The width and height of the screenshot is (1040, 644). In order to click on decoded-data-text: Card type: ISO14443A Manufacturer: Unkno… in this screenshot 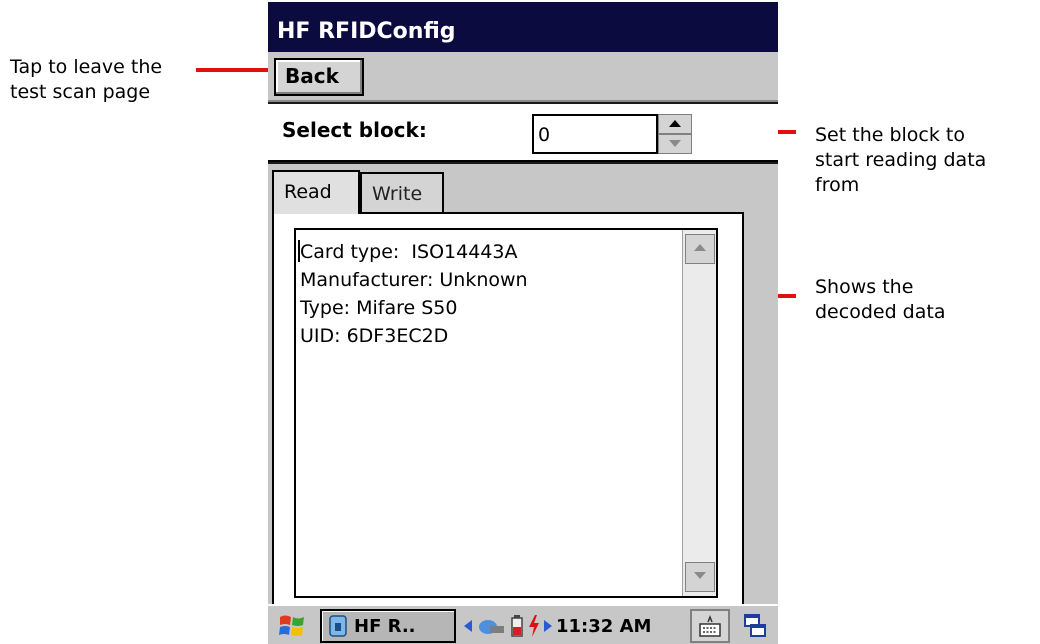, I will do `click(502, 294)`.